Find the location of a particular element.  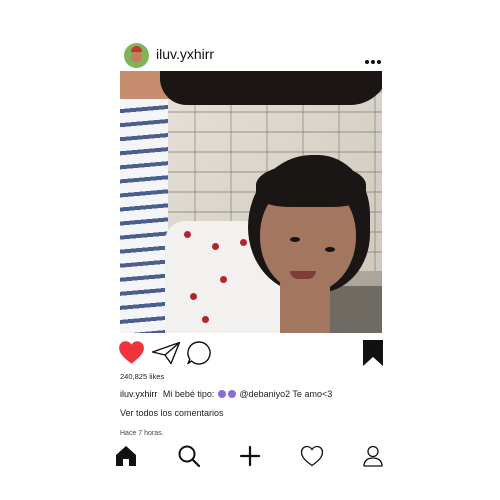

bottom-nav is located at coordinates (250, 457).